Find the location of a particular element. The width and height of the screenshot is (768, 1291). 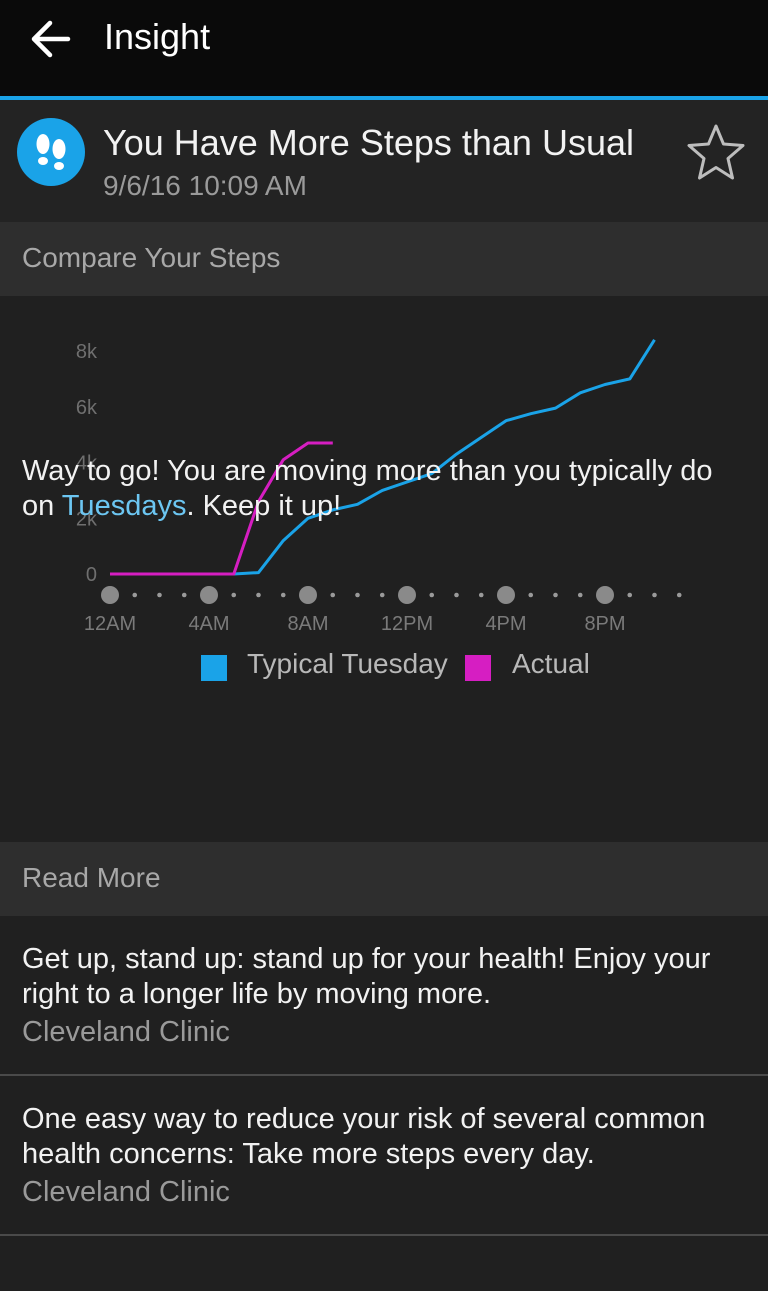

back-arrow-icon is located at coordinates (51, 39).